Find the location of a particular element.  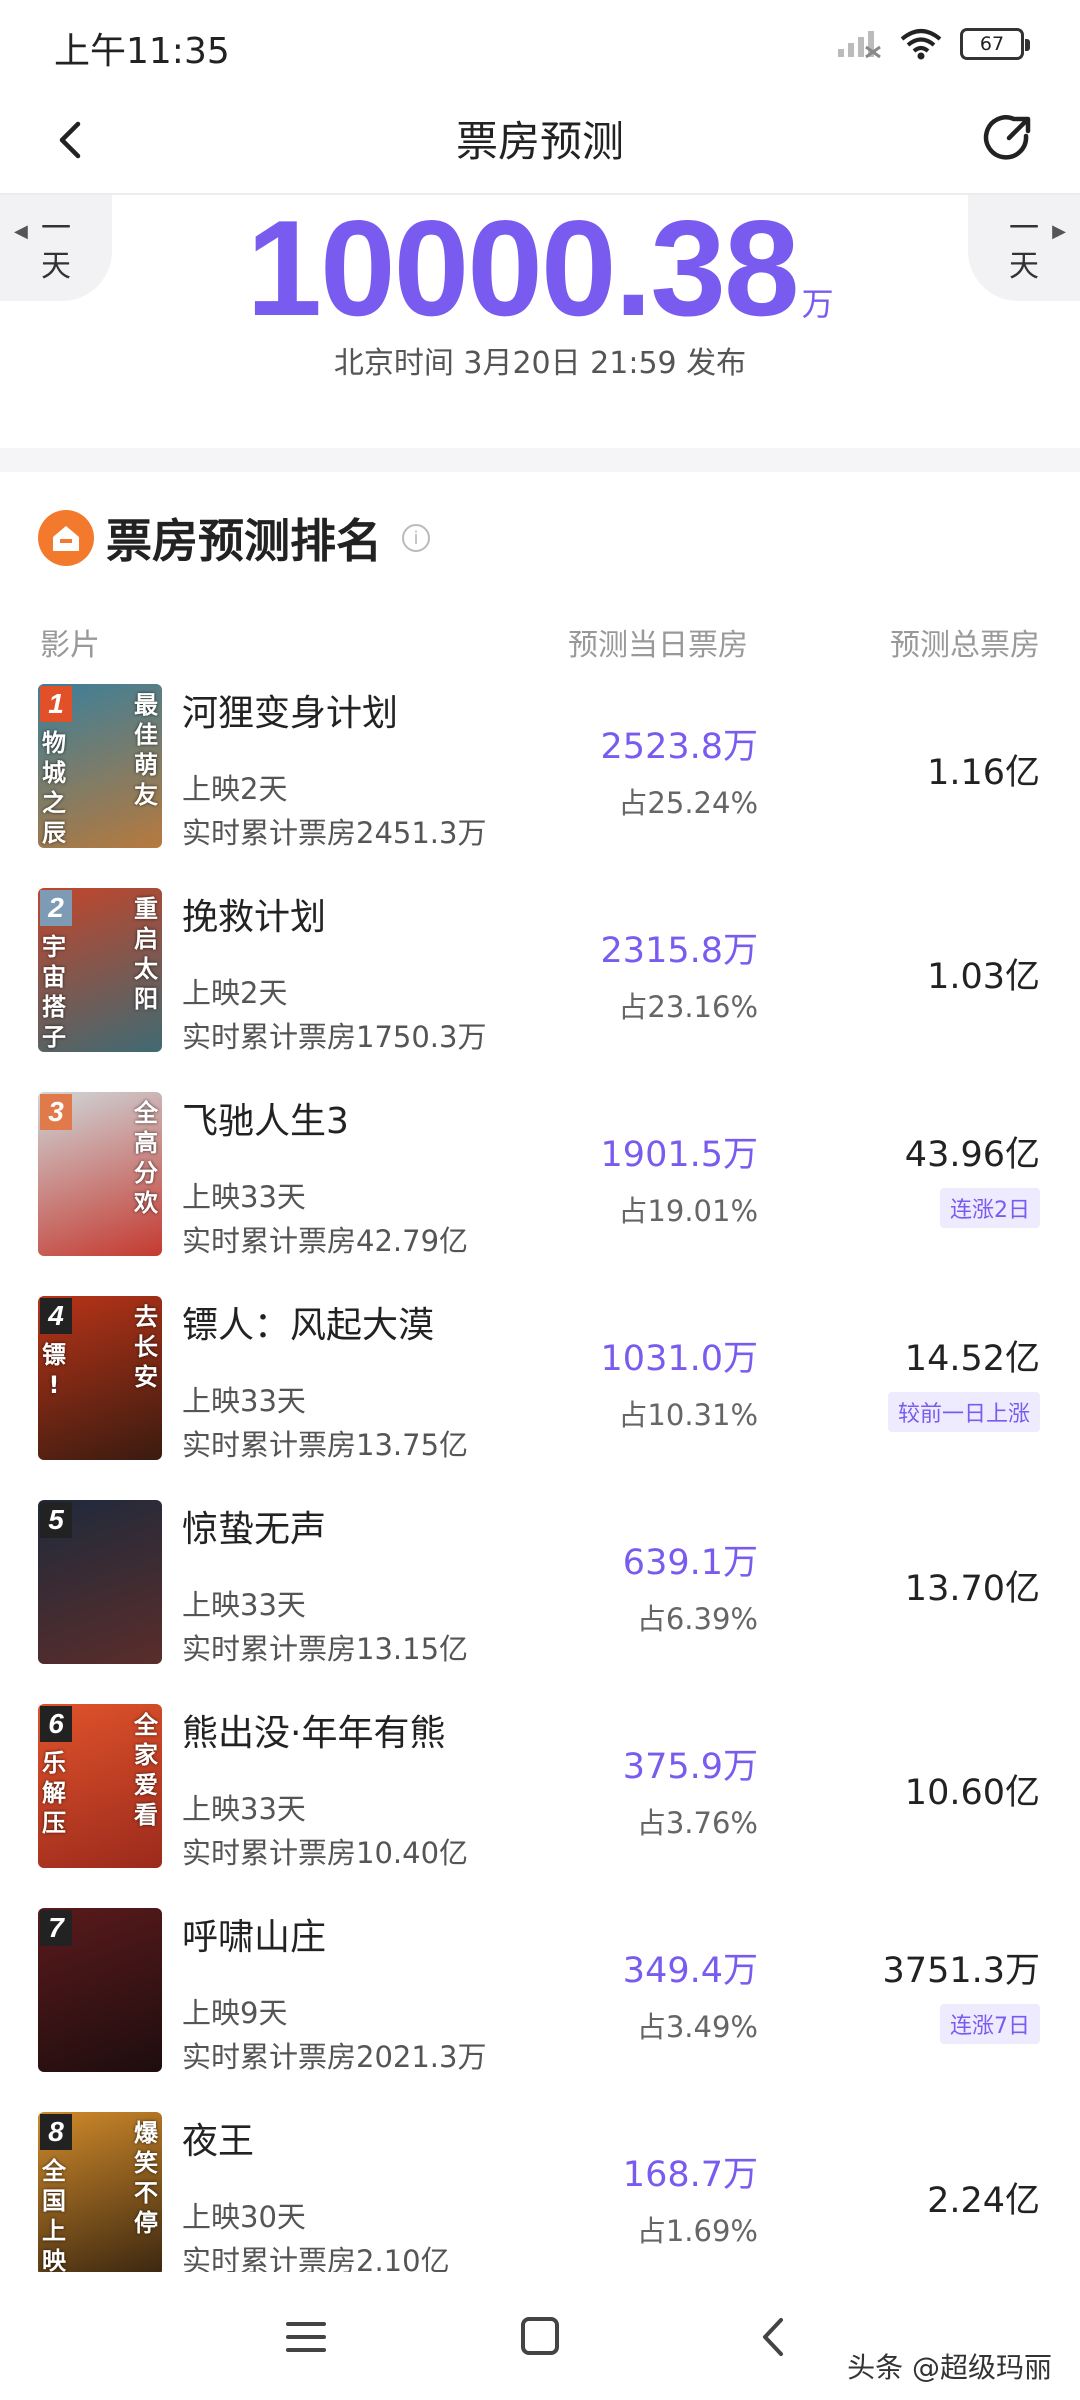

box-office-share: 占25.24% is located at coordinates (688, 803).